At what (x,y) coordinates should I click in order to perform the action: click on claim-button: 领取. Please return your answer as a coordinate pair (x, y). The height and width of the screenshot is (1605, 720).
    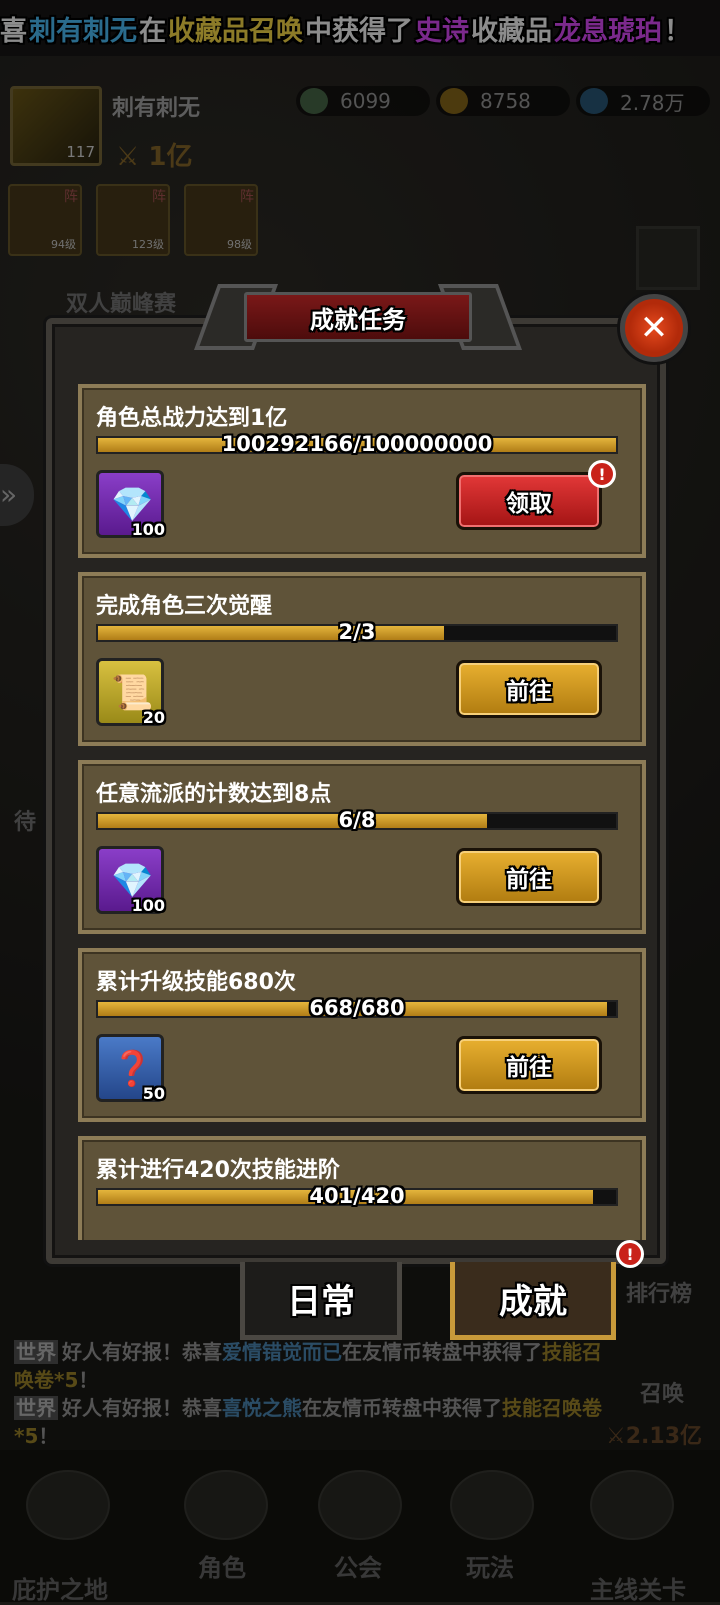
    Looking at the image, I should click on (529, 501).